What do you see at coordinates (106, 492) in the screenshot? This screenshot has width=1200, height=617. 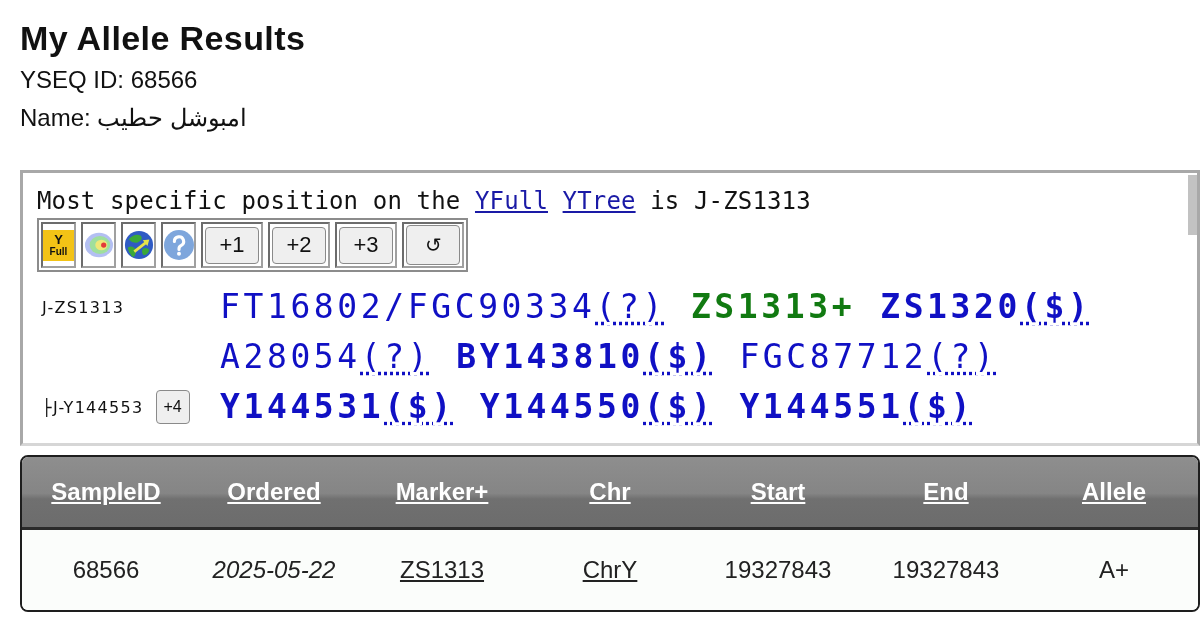 I see `column-header: SampleID` at bounding box center [106, 492].